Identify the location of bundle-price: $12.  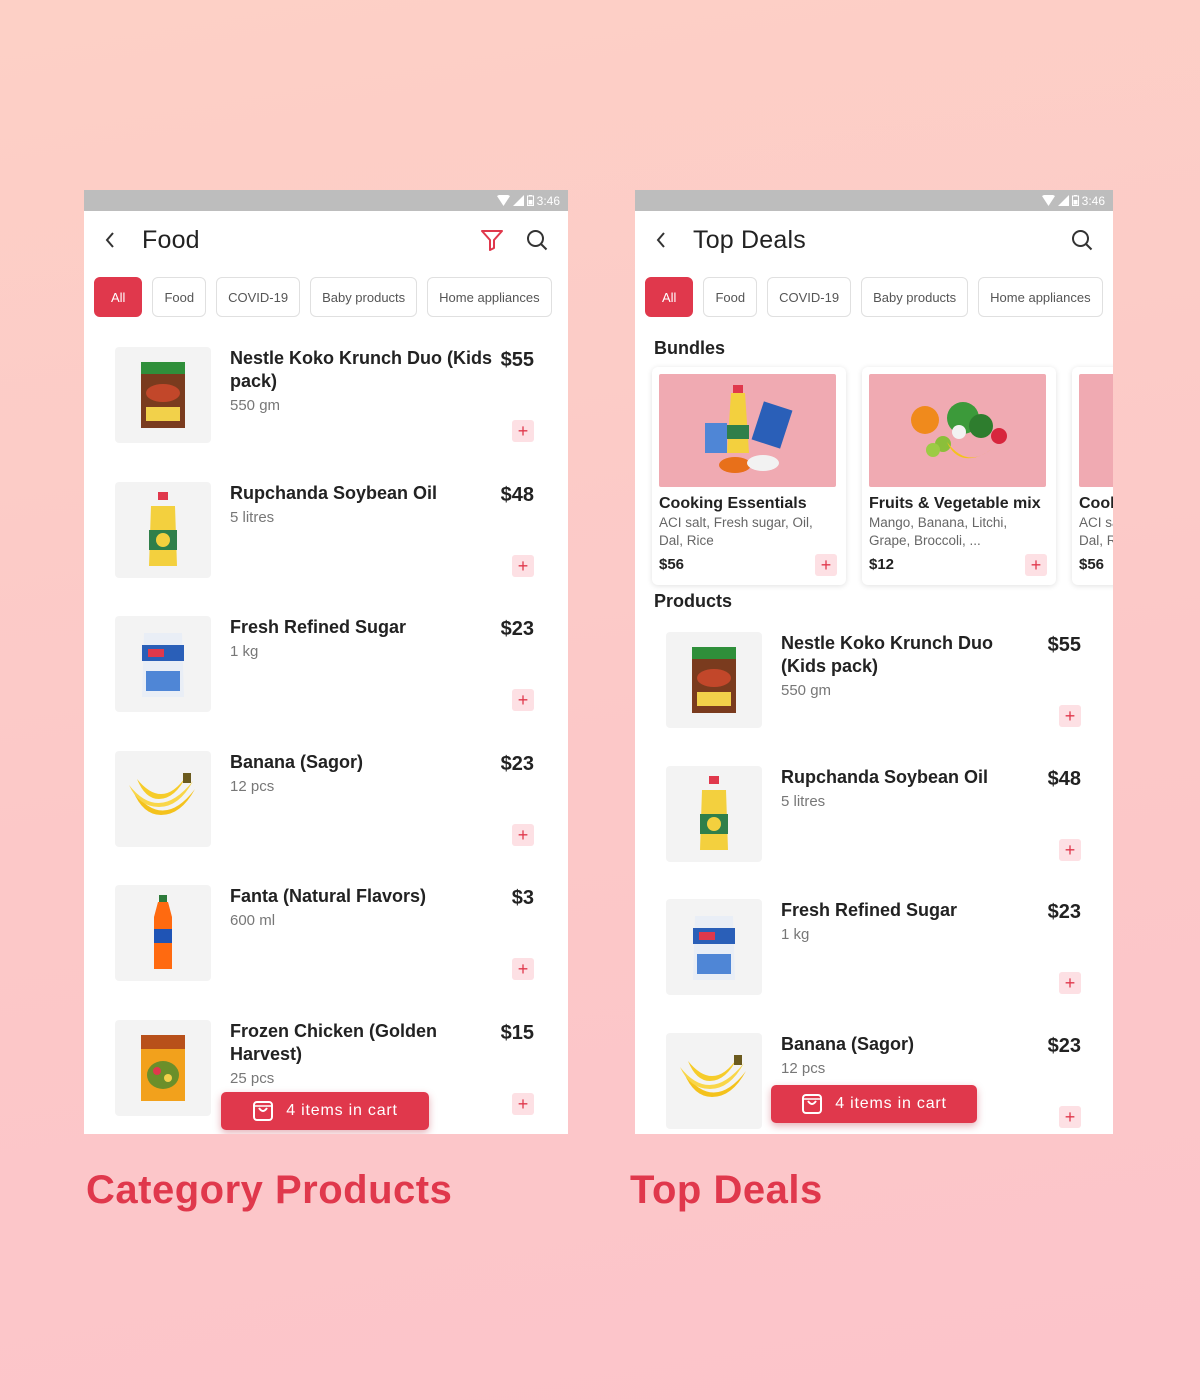
(882, 564).